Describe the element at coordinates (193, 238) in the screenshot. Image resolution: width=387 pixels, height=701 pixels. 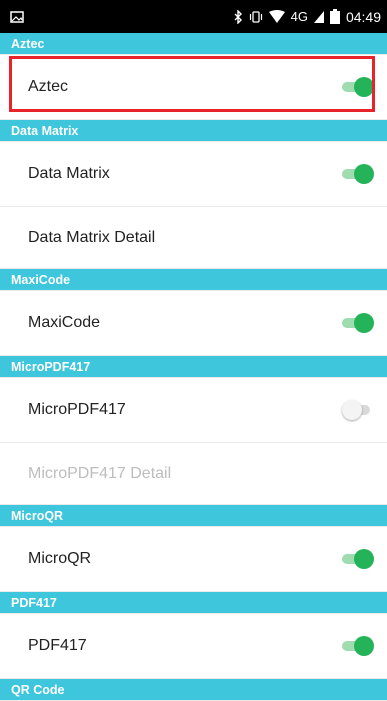
I see `setting-row-data-matrix-detail: Data Matrix Detail` at that location.